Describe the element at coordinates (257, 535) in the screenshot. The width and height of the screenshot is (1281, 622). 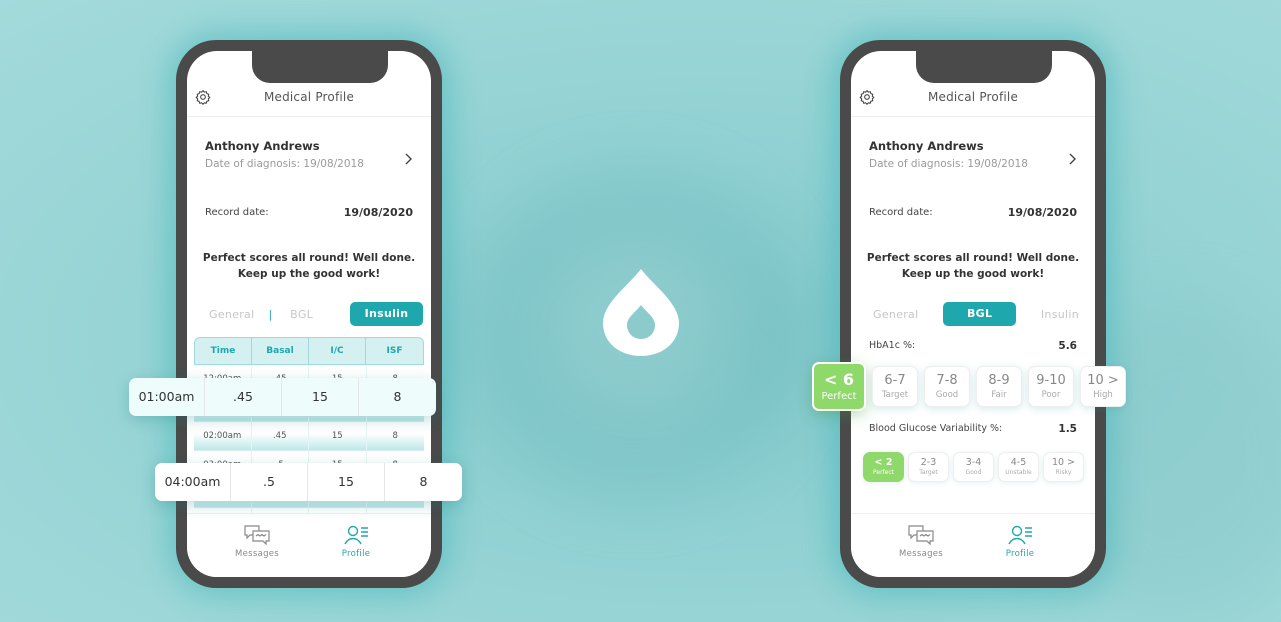
I see `messages-icon` at that location.